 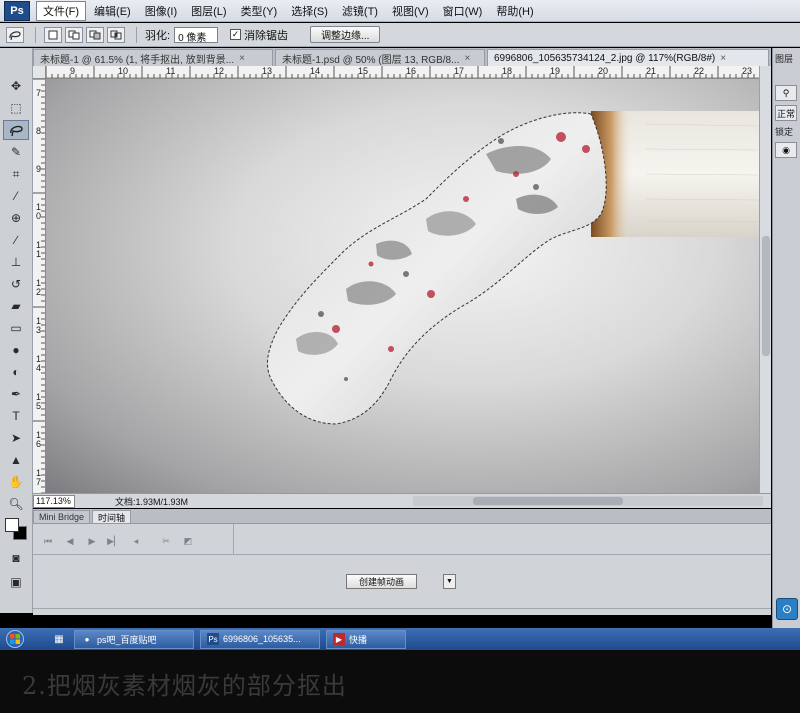 What do you see at coordinates (166, 541) in the screenshot?
I see `split-icon: ✂` at bounding box center [166, 541].